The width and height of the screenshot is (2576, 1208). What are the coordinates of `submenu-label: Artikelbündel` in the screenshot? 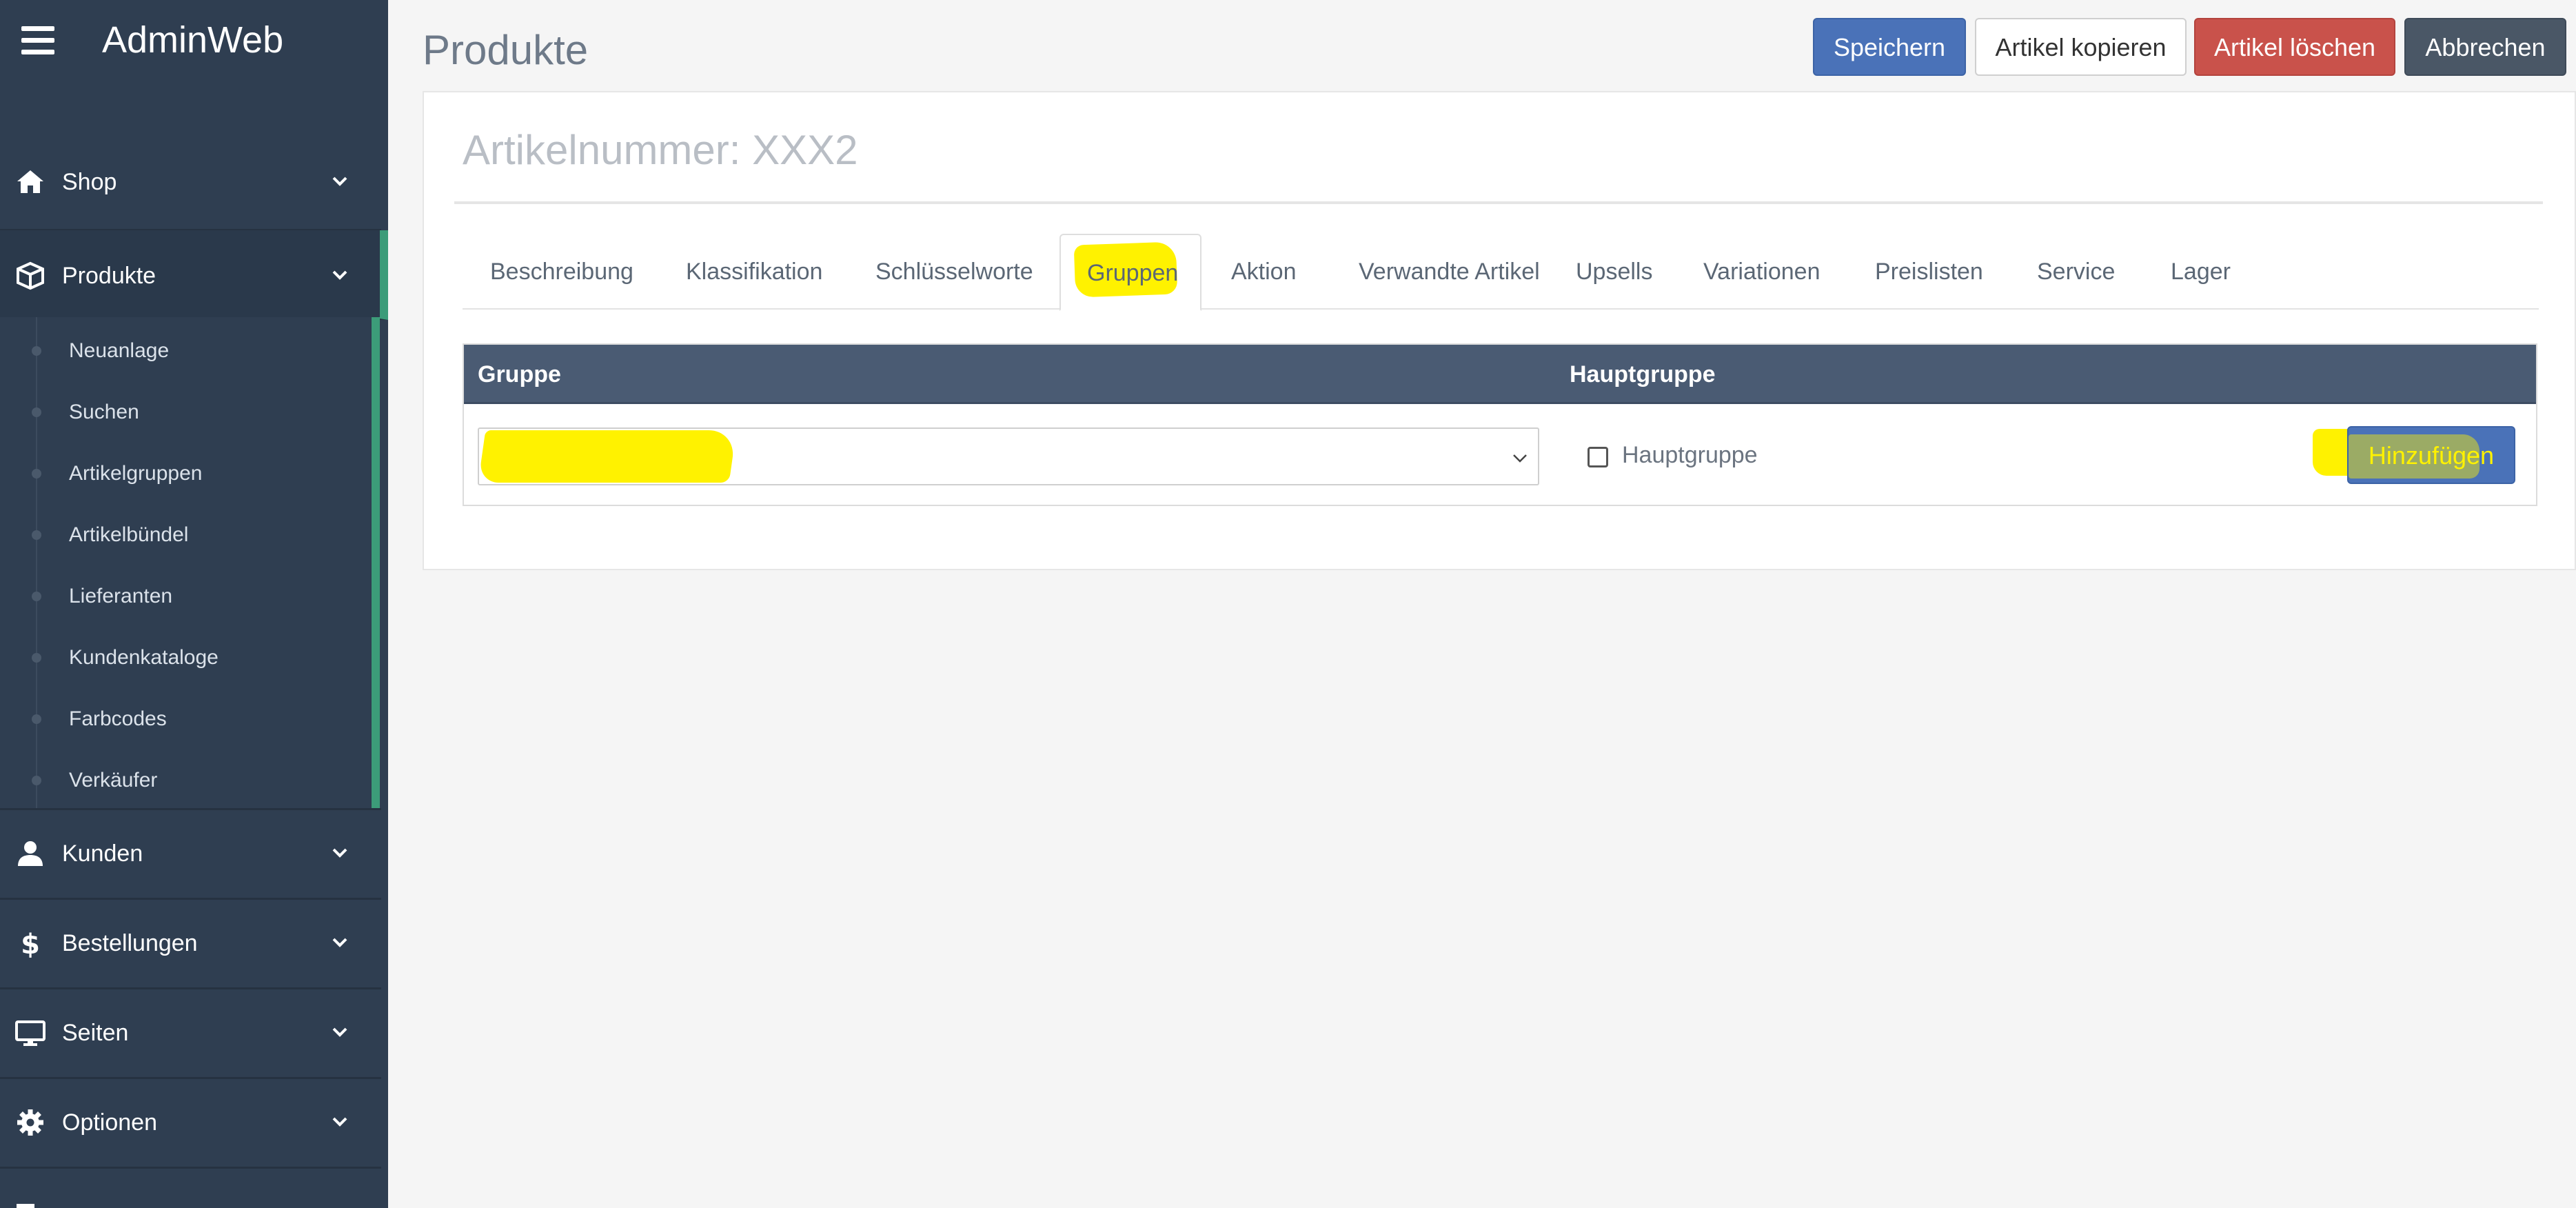 It's located at (129, 534).